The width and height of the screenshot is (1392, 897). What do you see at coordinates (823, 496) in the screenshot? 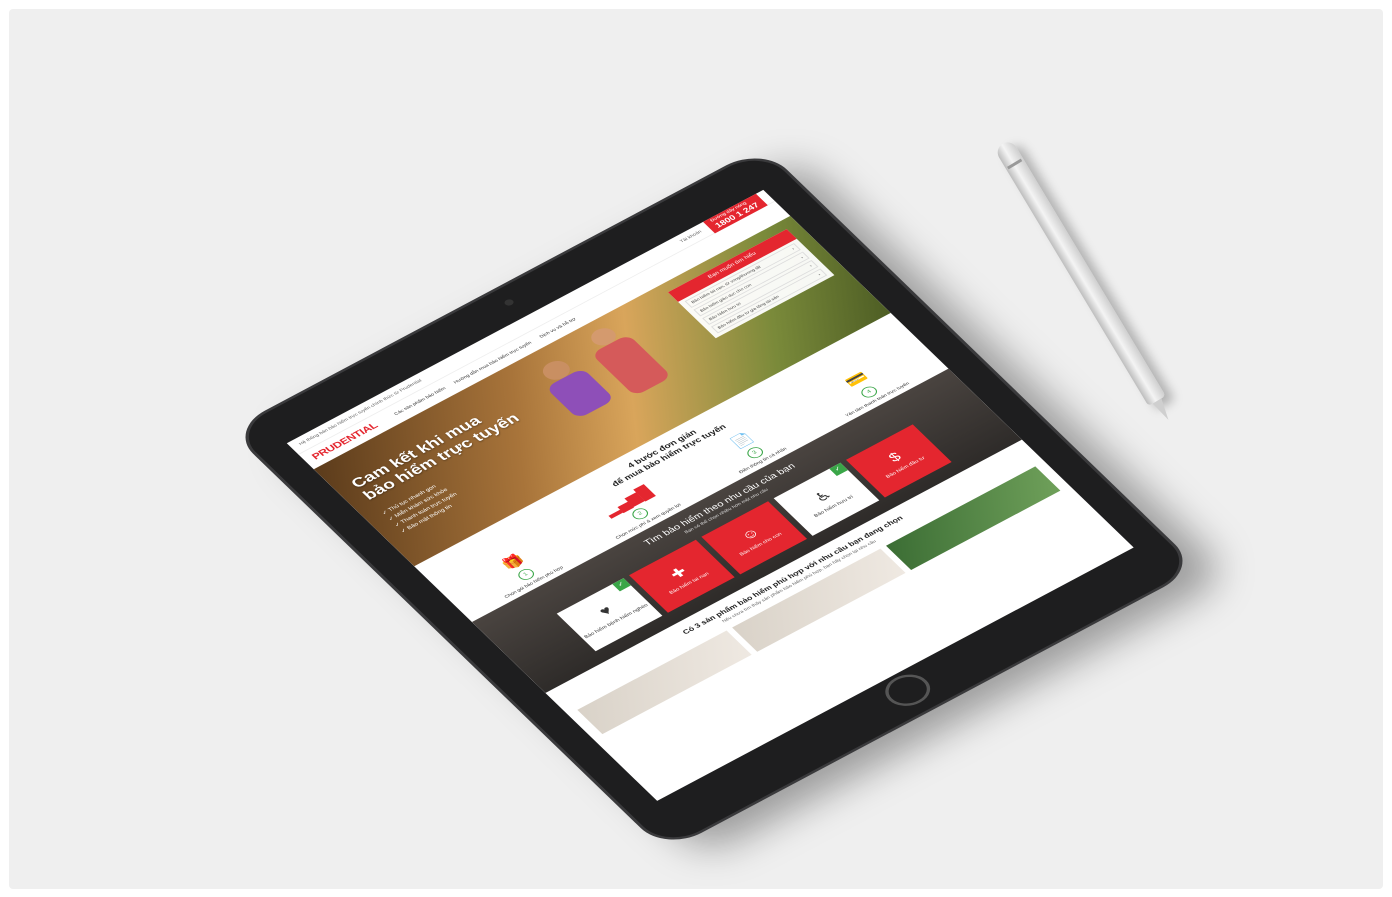
I see `elderly-person-icon: ♿` at bounding box center [823, 496].